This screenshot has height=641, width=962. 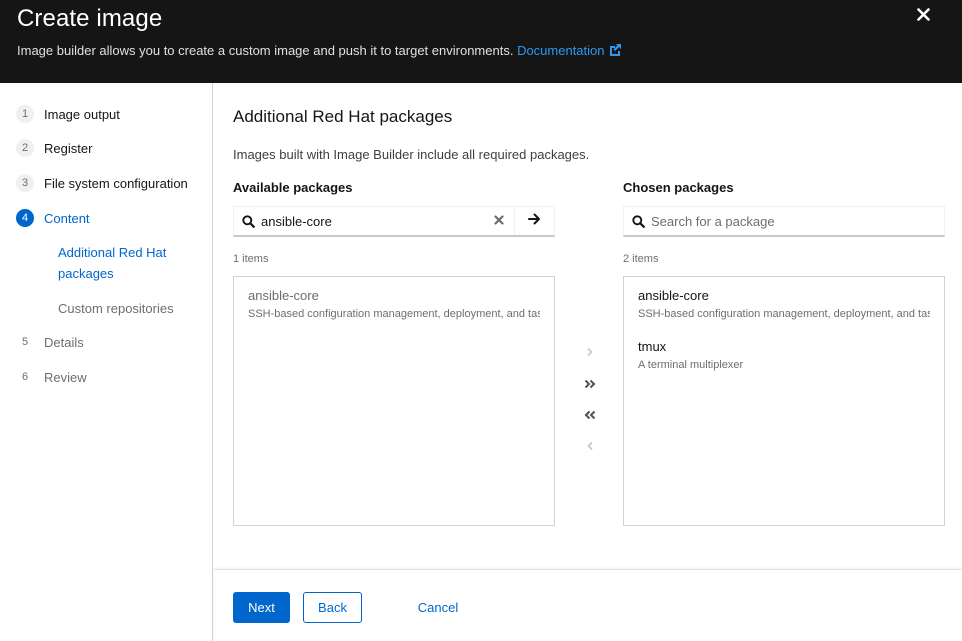 I want to click on nav-step-register: 2 Register, so click(x=54, y=148).